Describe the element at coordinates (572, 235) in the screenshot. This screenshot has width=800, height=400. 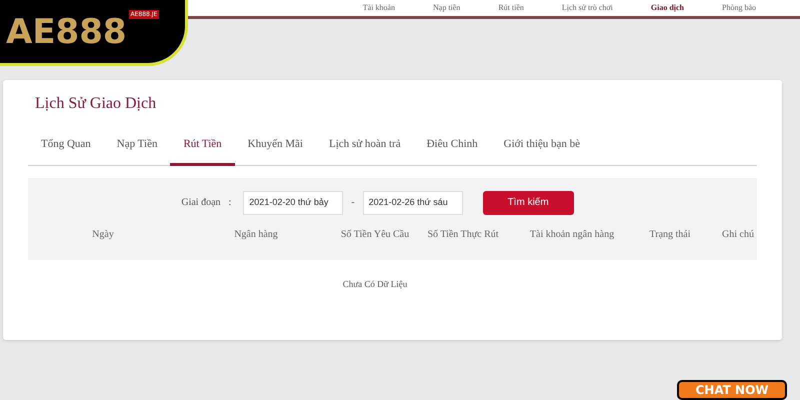
I see `column-header: Tài khoản ngân hàng` at that location.